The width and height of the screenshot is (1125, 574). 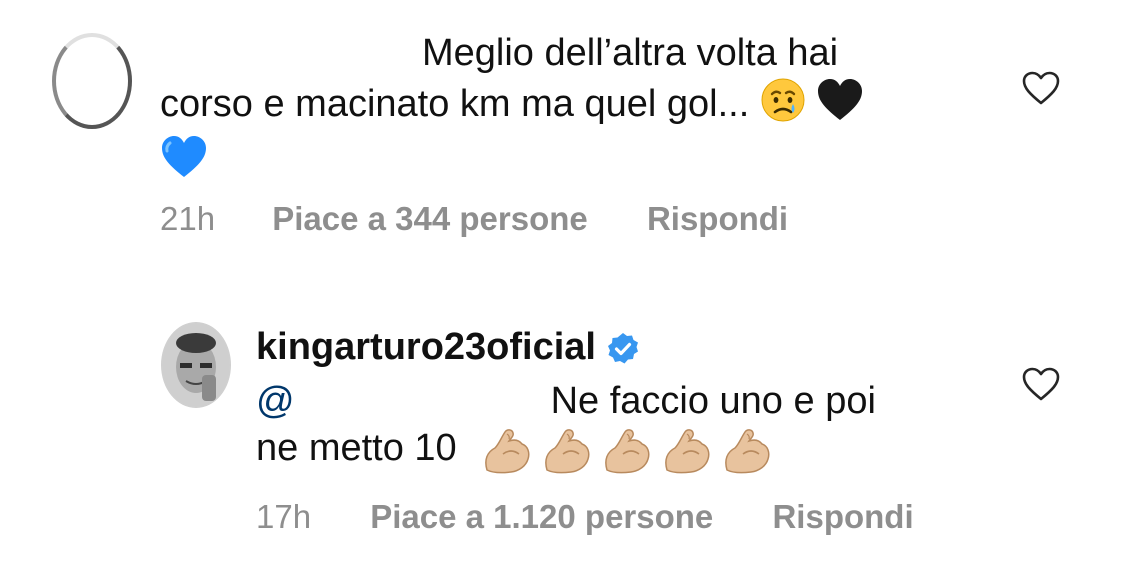 I want to click on like-heart-icon, so click(x=1041, y=384).